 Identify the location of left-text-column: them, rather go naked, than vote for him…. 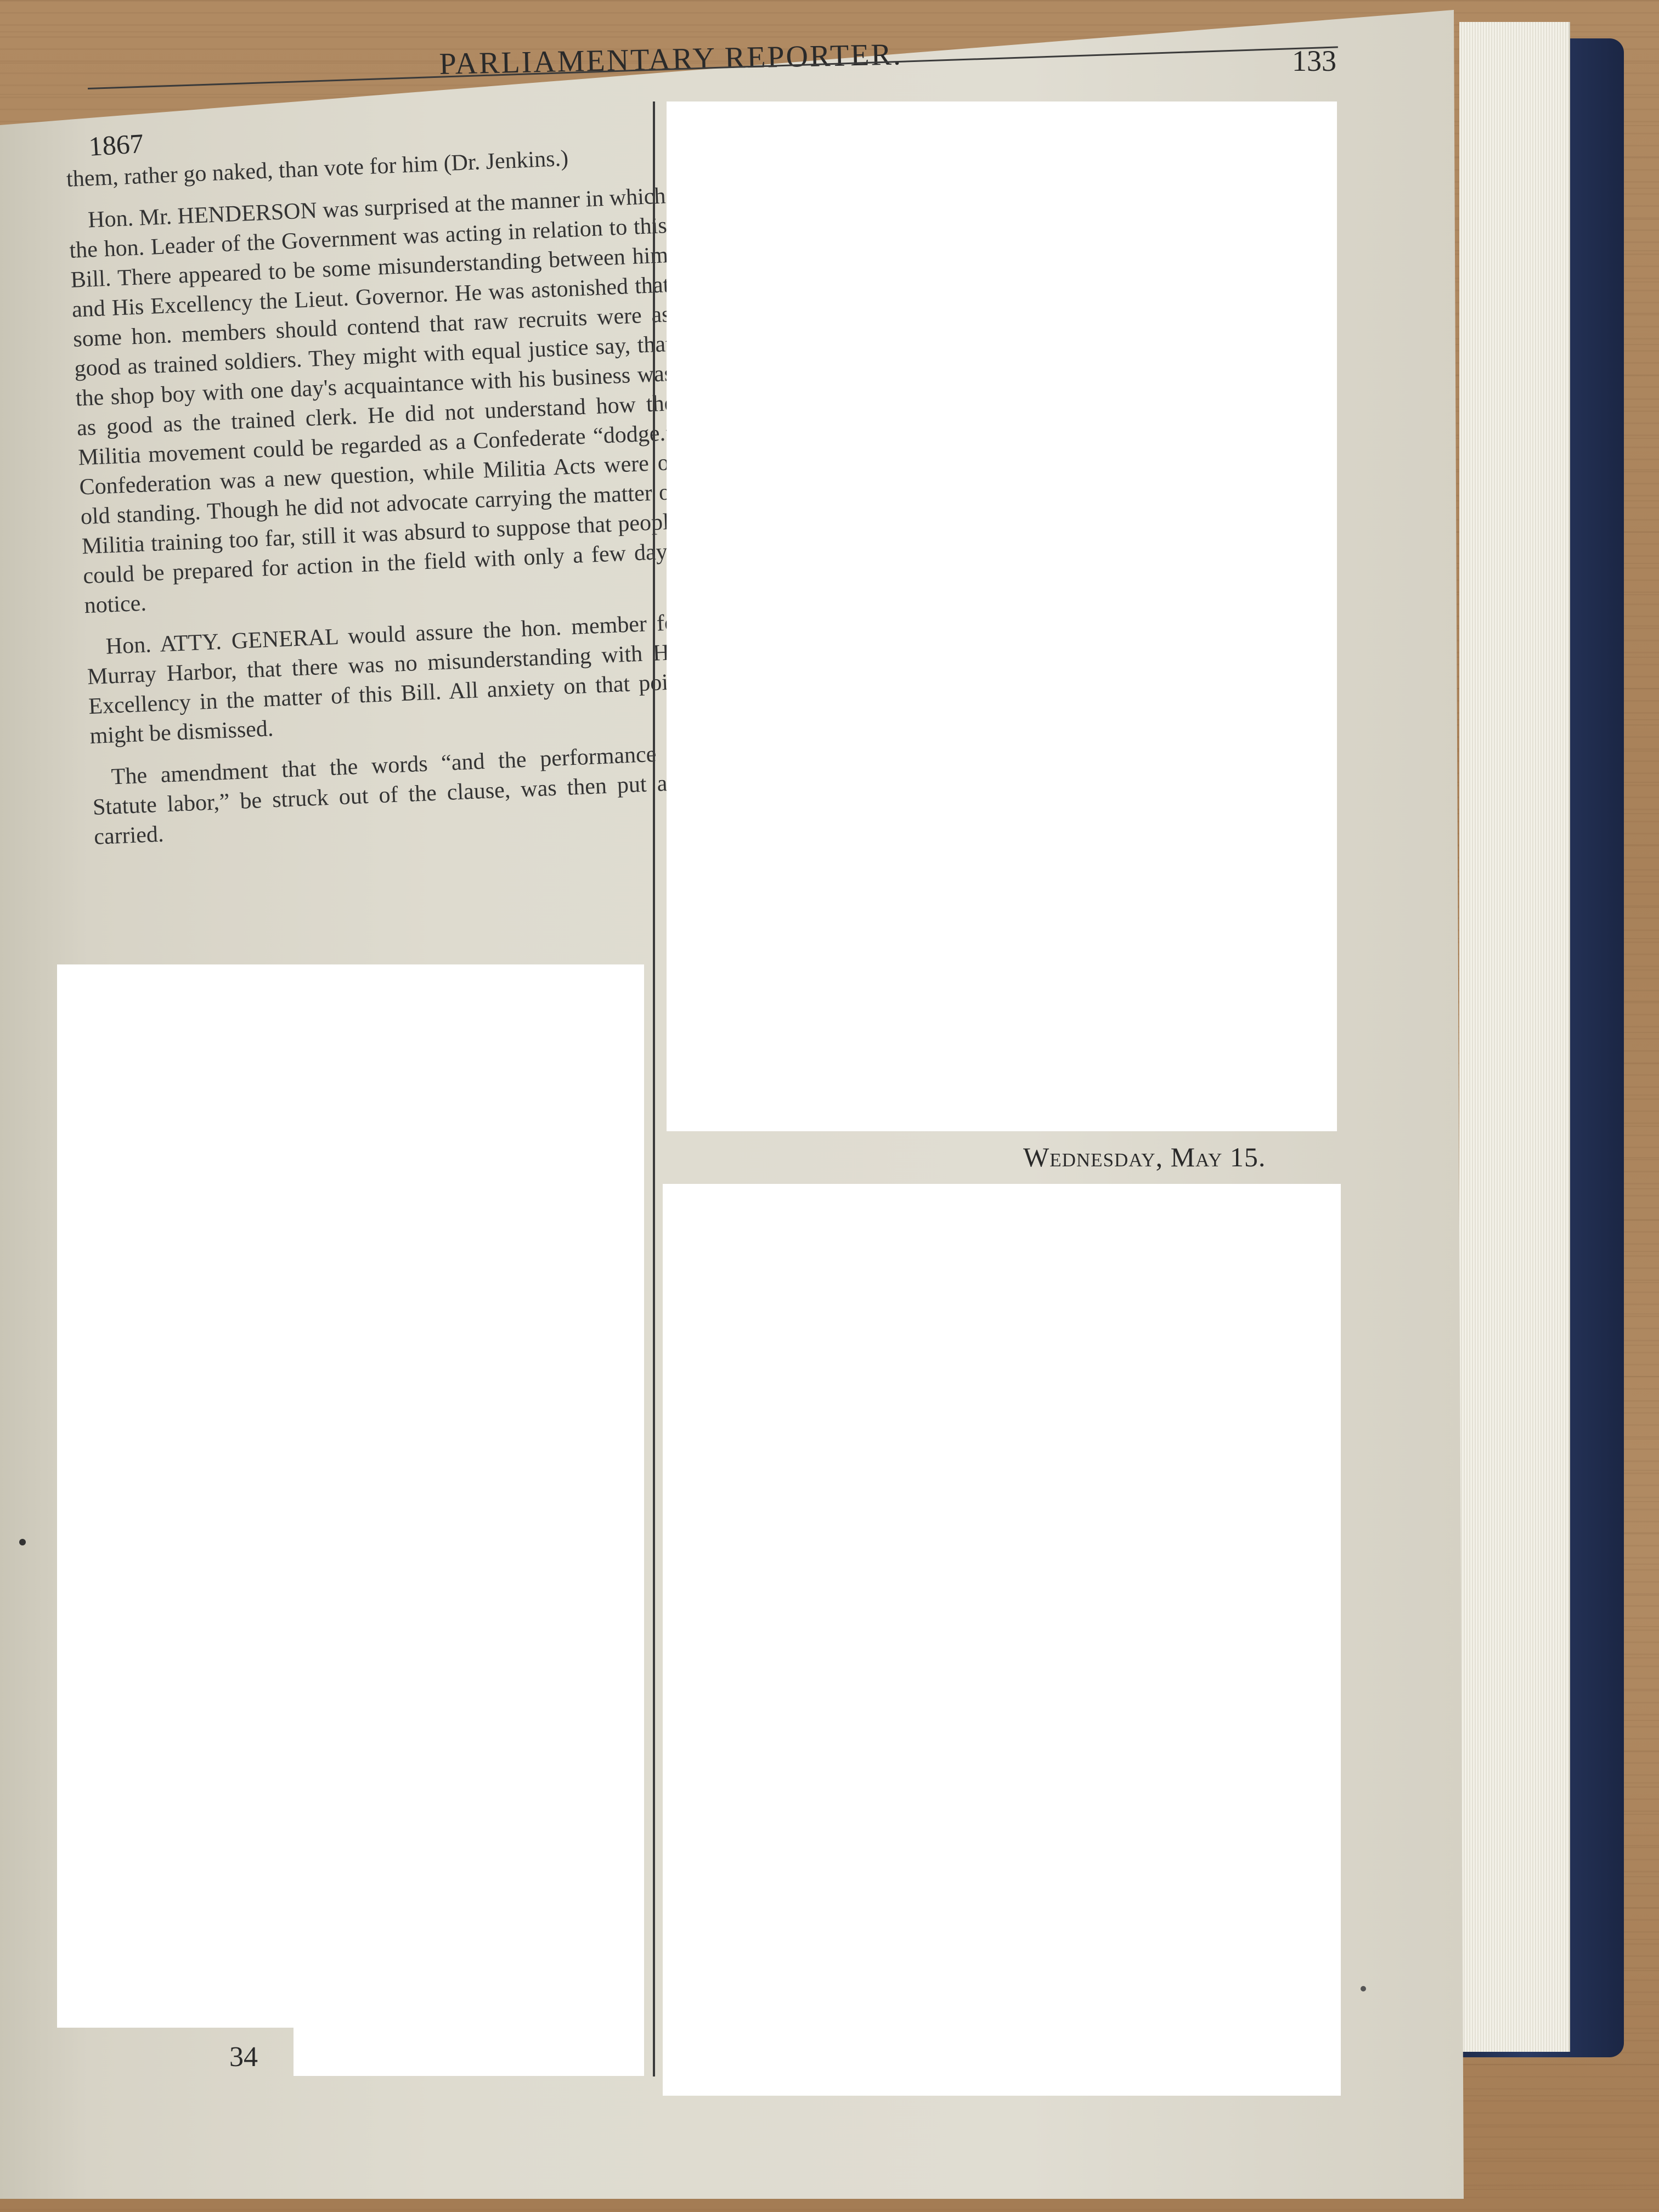
(379, 502).